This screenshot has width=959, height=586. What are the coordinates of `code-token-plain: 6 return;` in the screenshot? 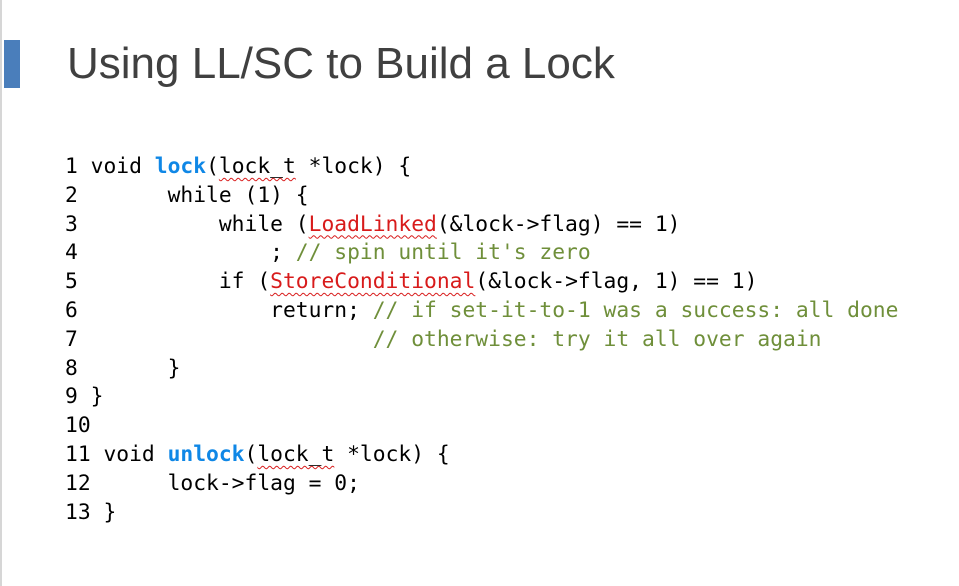 It's located at (219, 310).